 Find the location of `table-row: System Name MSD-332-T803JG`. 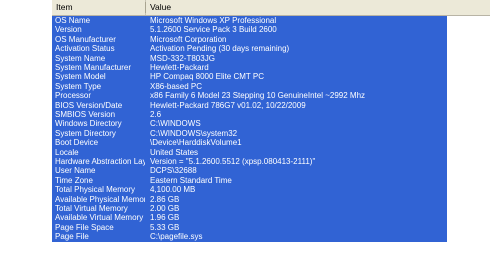

table-row: System Name MSD-332-T803JG is located at coordinates (249, 59).